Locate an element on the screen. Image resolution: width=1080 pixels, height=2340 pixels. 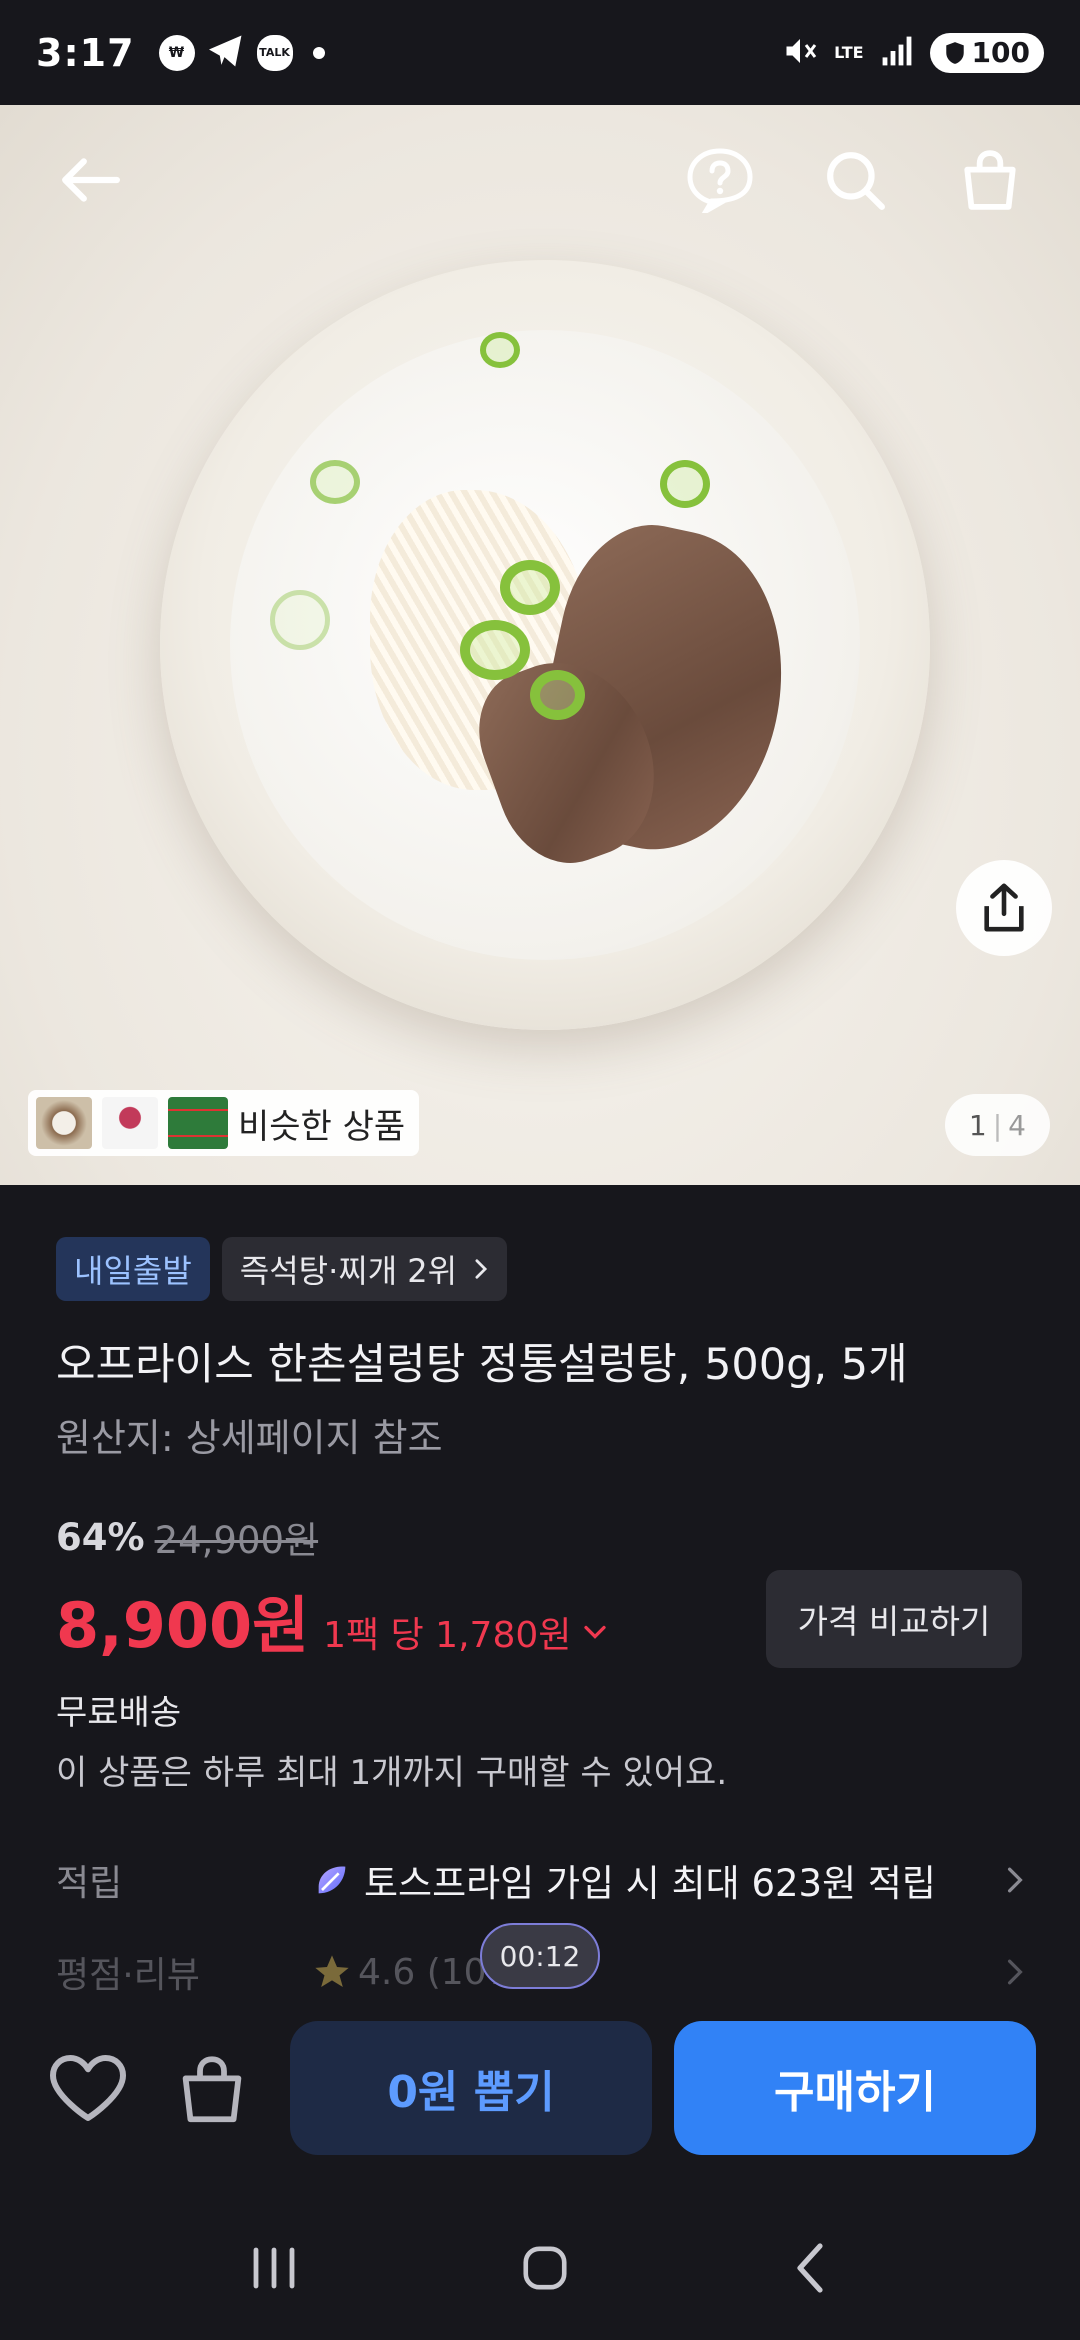
similar-products-button: 비슷한 상품 is located at coordinates (224, 1123).